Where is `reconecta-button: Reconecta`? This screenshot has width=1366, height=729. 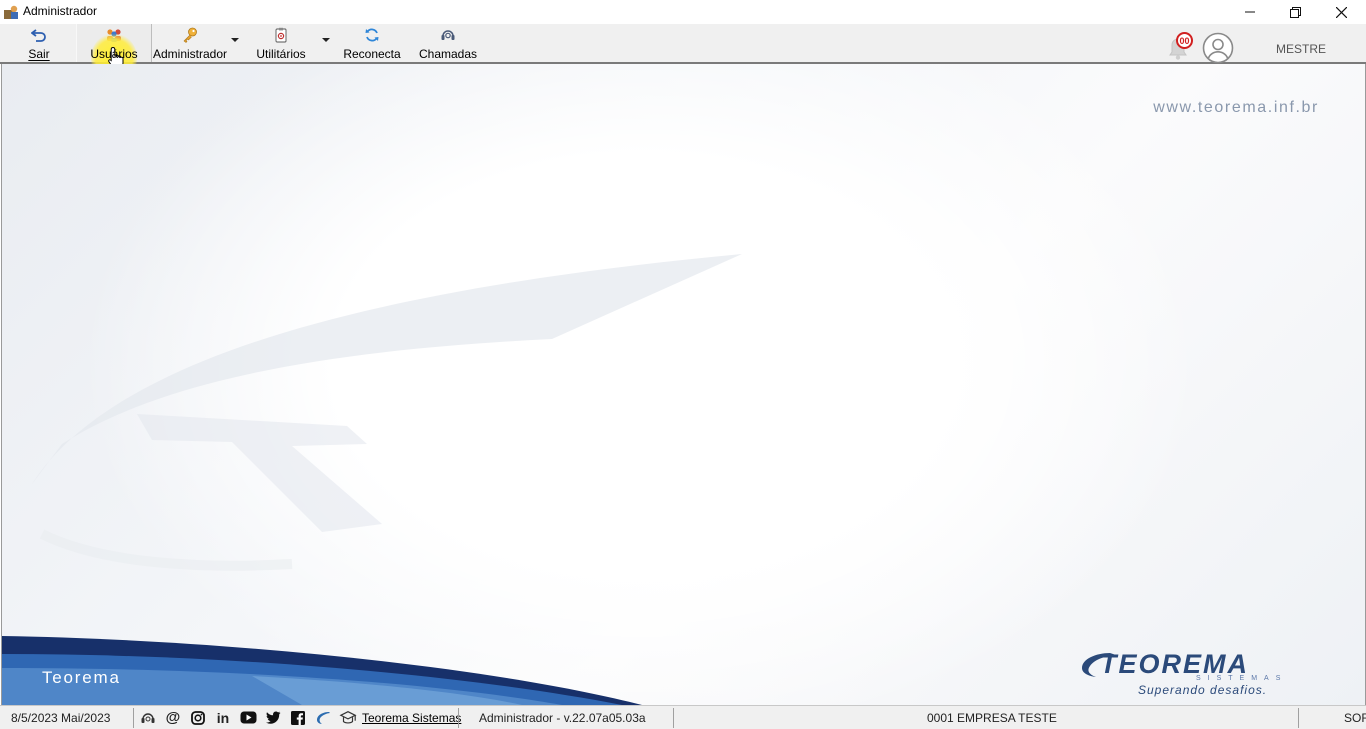
reconecta-button: Reconecta is located at coordinates (372, 43).